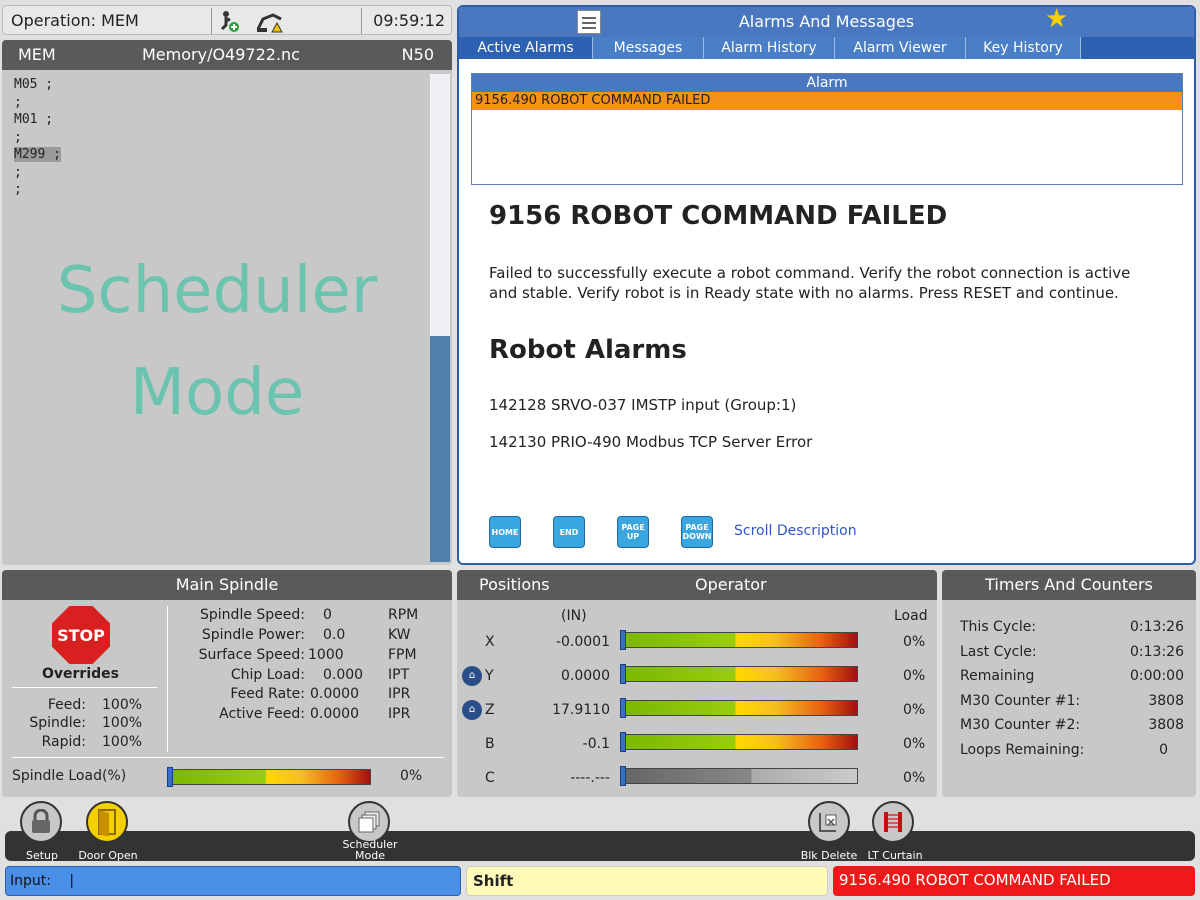  What do you see at coordinates (411, 776) in the screenshot?
I see `spindle-load-value: 0%` at bounding box center [411, 776].